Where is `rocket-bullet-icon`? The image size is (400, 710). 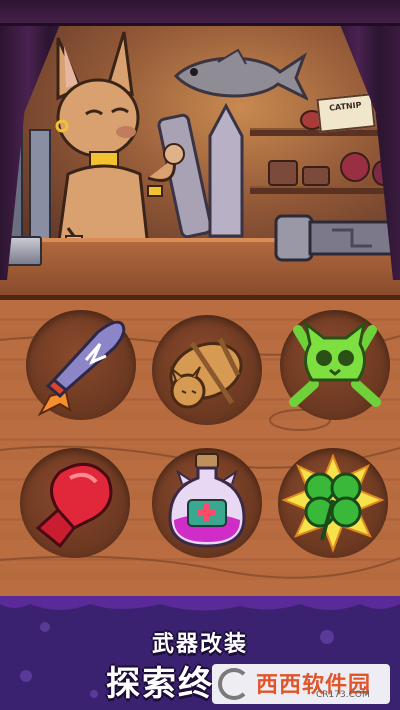 rocket-bullet-icon is located at coordinates (81, 368).